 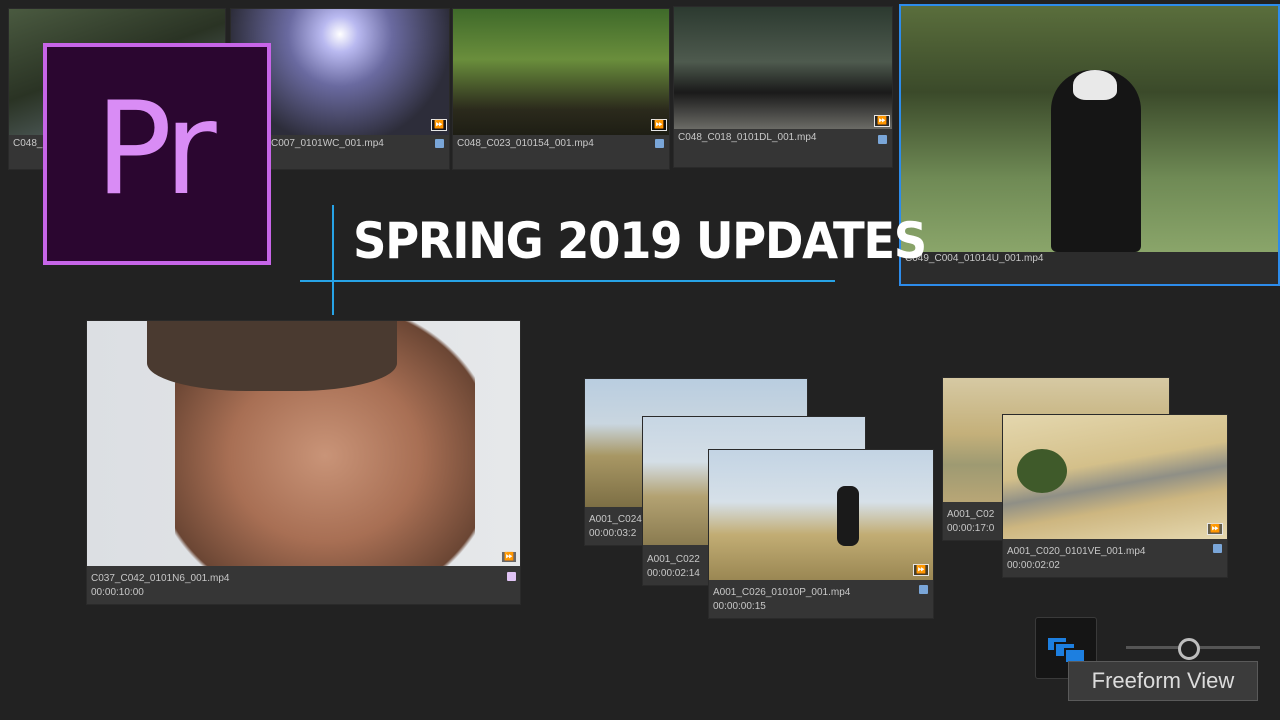 What do you see at coordinates (747, 137) in the screenshot?
I see `clip-name: C048_C018_0101DL_001.mp4` at bounding box center [747, 137].